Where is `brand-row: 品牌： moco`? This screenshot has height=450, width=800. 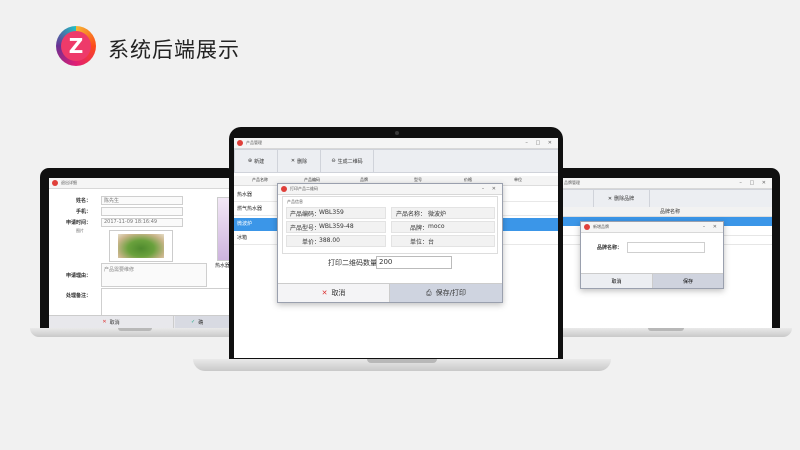 brand-row: 品牌： moco is located at coordinates (443, 227).